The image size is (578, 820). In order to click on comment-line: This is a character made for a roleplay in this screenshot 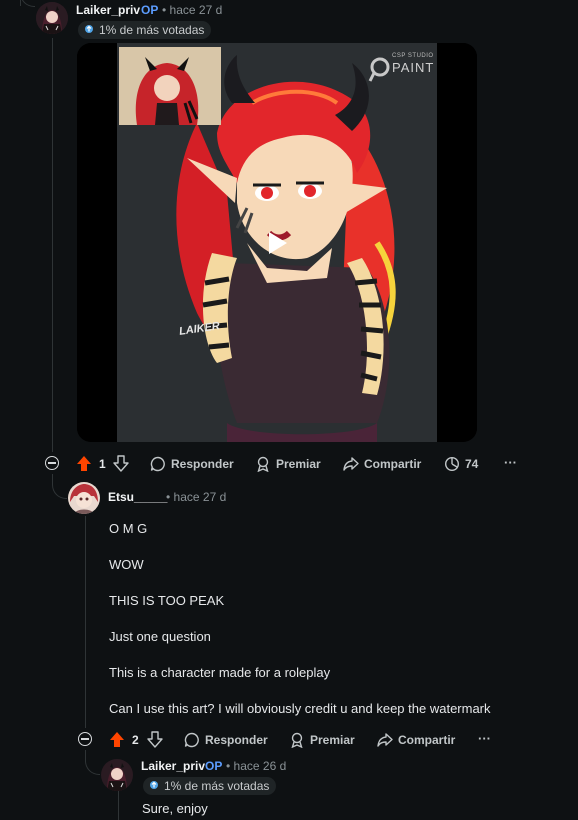, I will do `click(220, 672)`.